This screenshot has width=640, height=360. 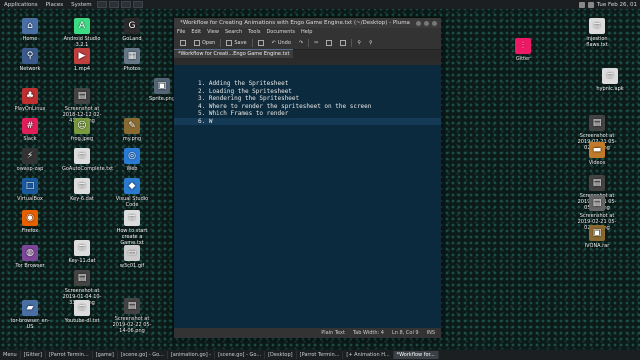 I want to click on file-icon: ▰, so click(x=30, y=308).